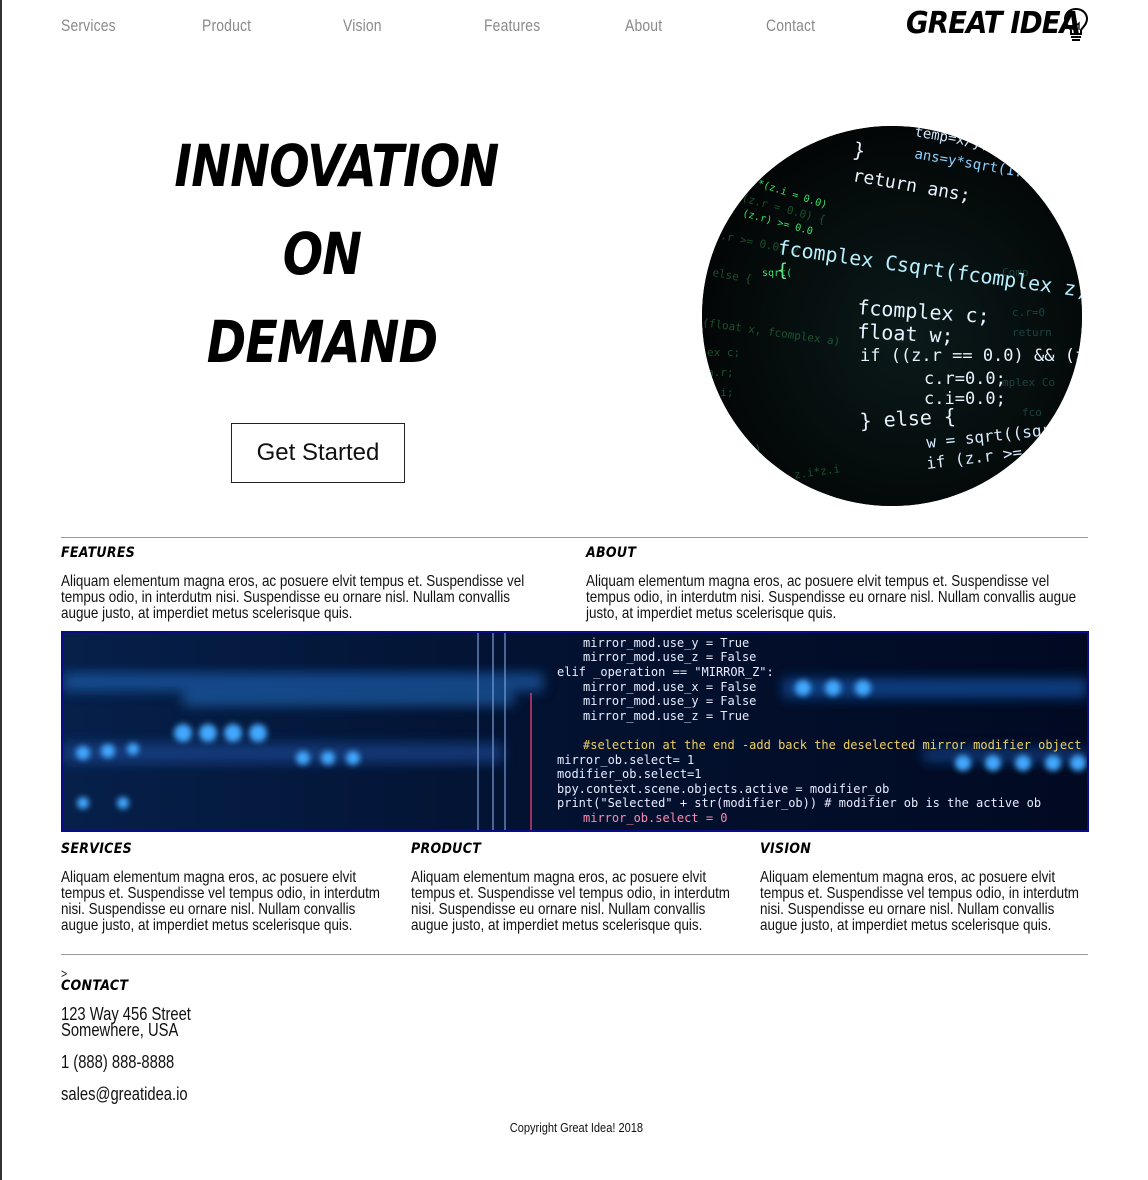 The image size is (1148, 1180). I want to click on svg-text: a.i;, so click(720, 392).